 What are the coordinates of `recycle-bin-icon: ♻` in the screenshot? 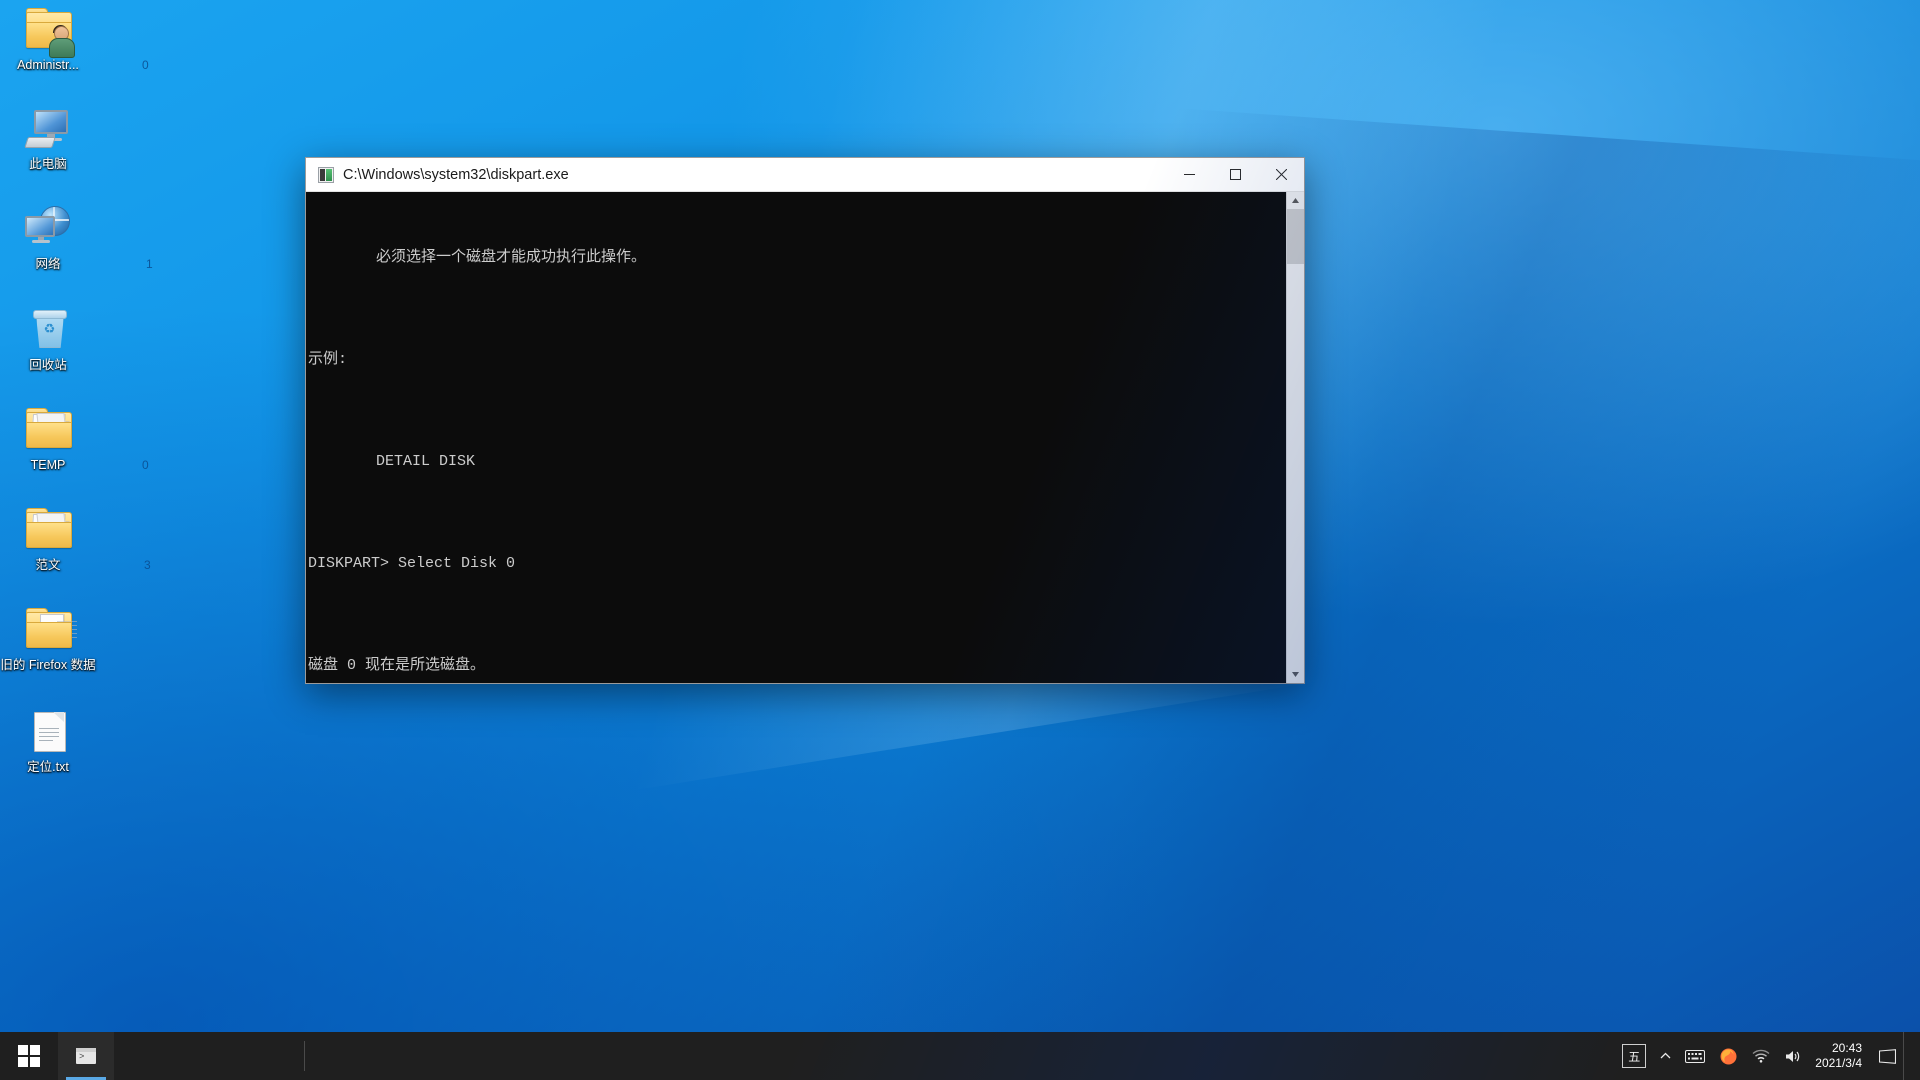 It's located at (48, 330).